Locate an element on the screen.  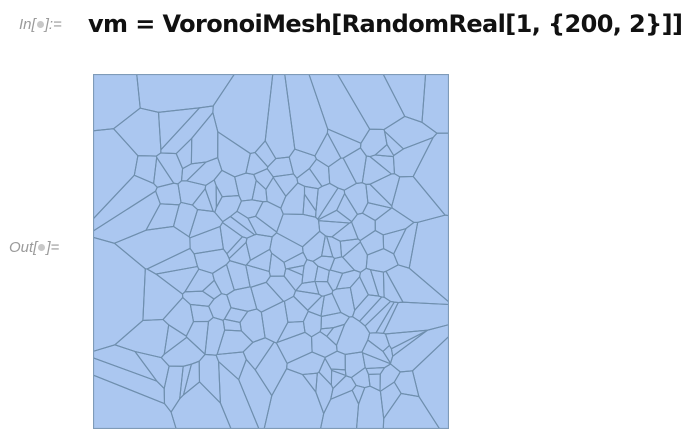
output-label-prefix: Out[ is located at coordinates (23, 247).